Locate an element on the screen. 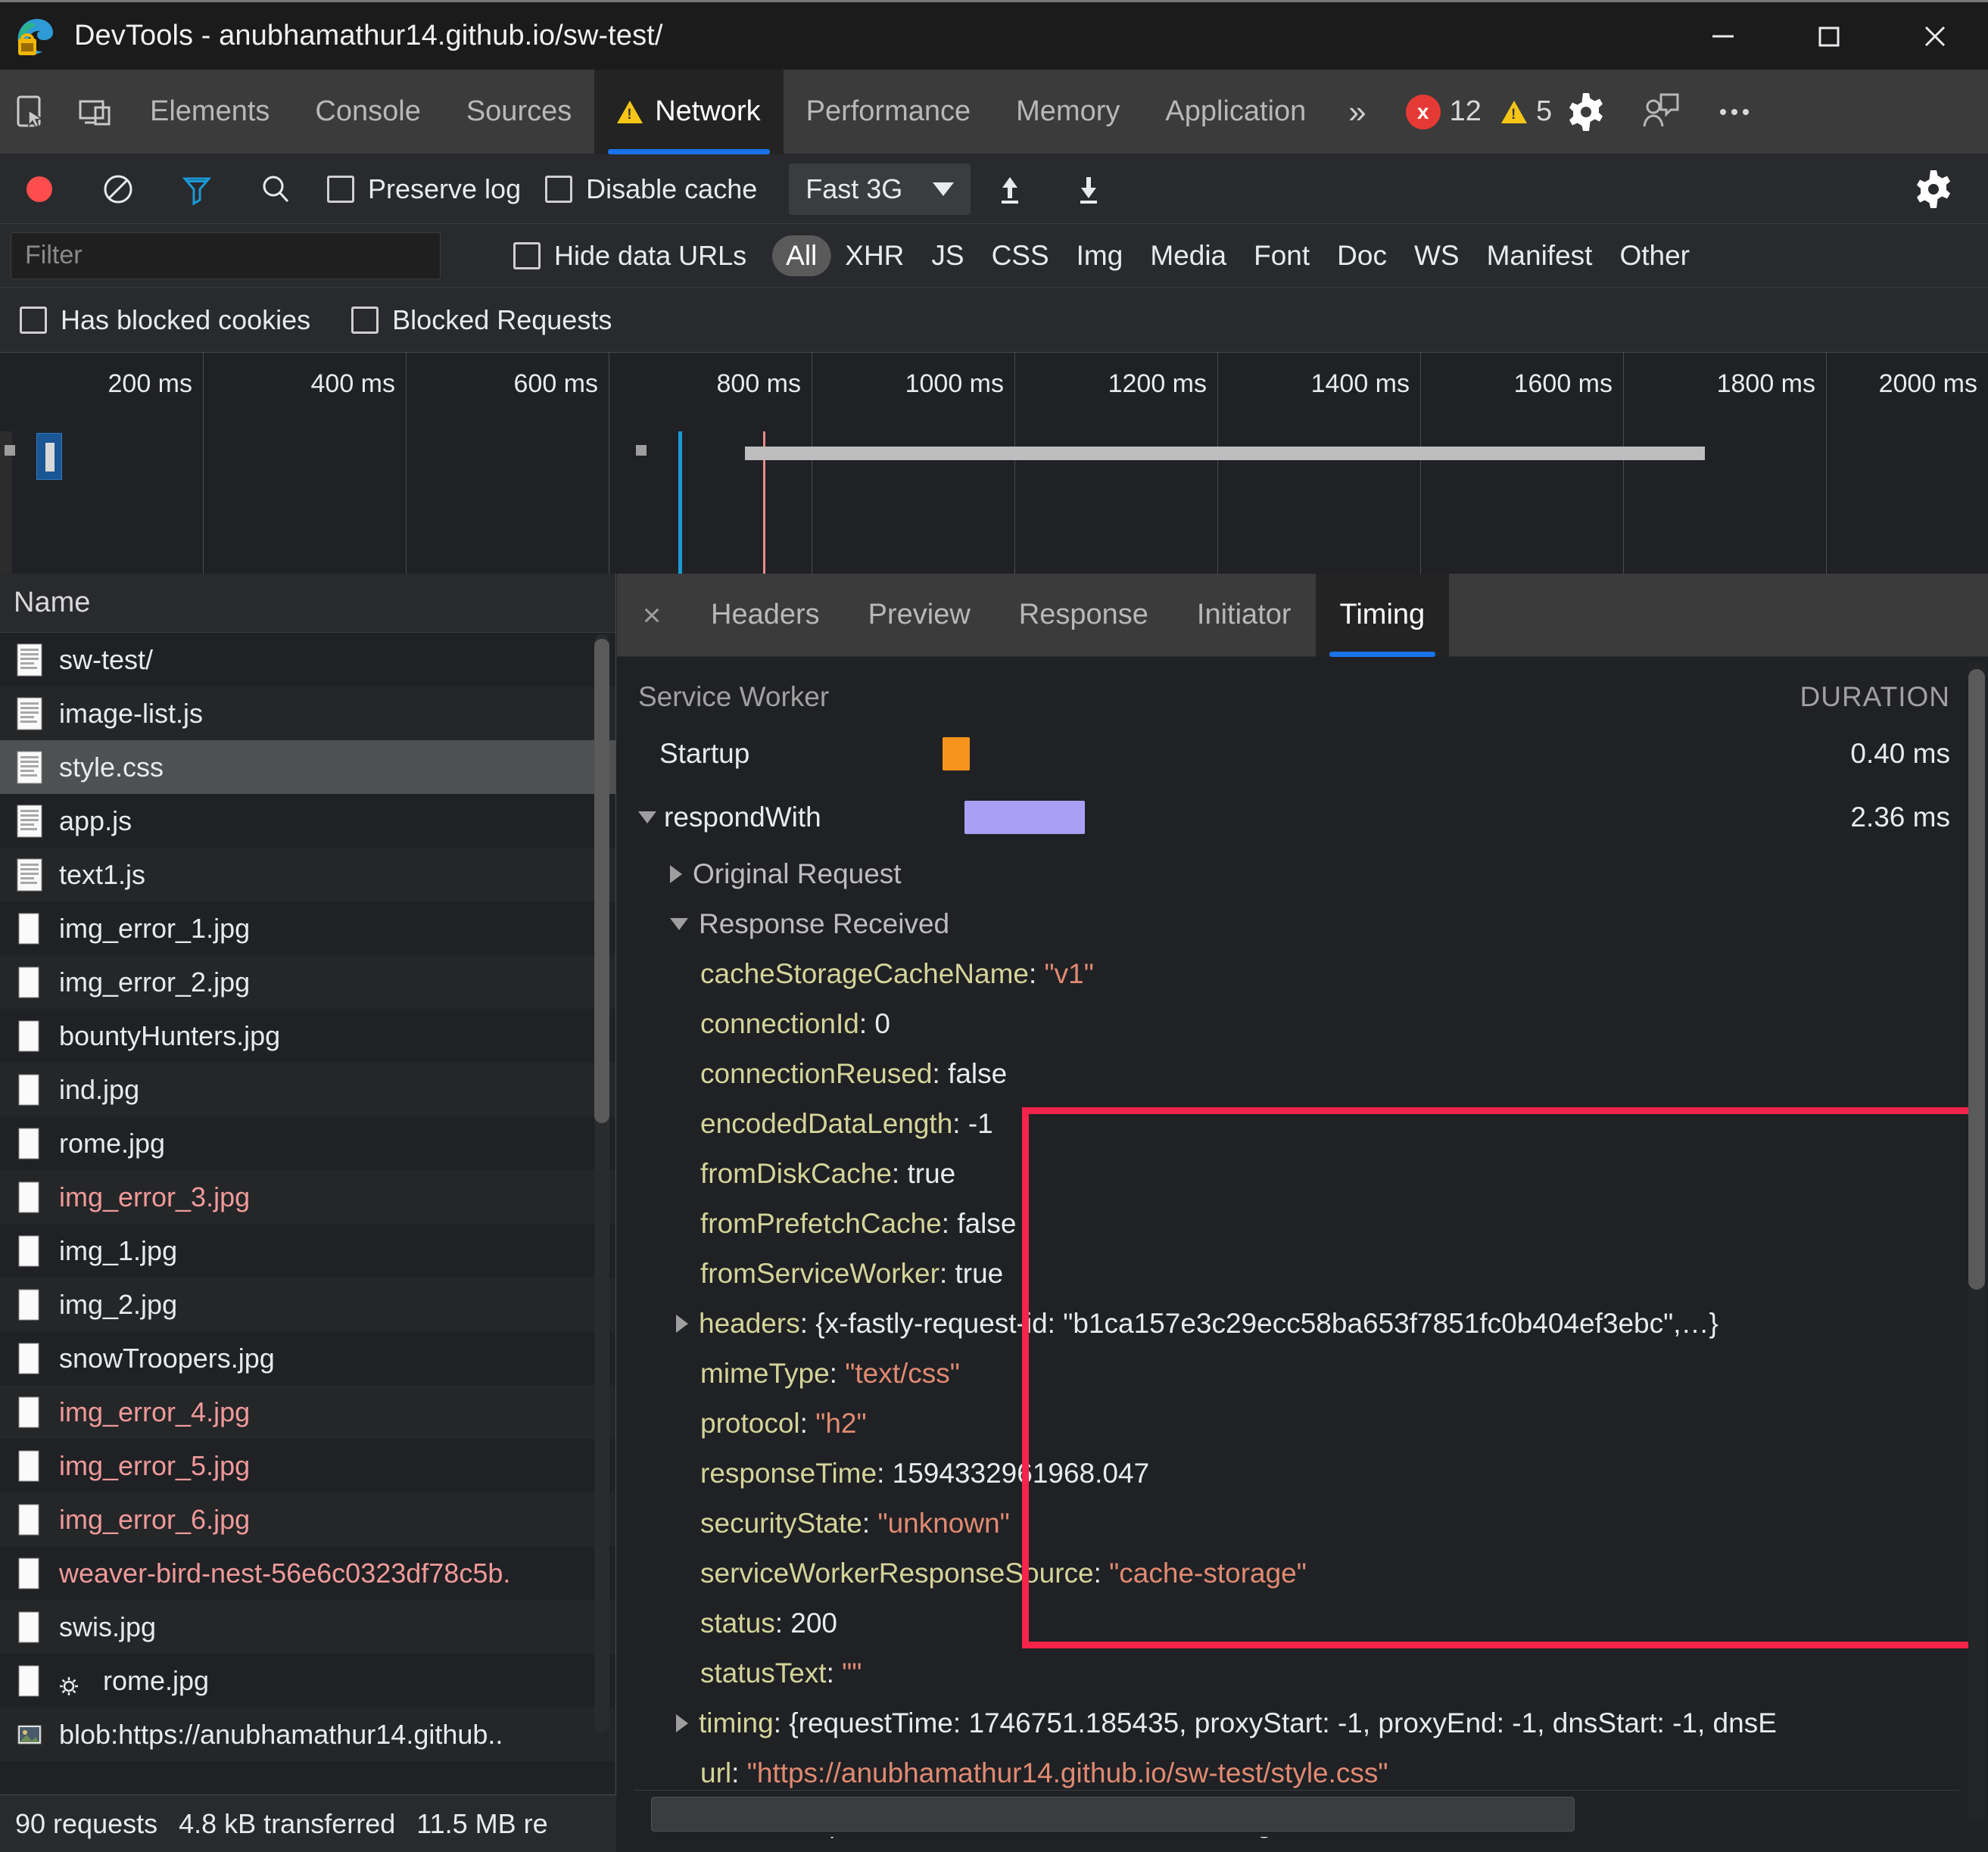 Image resolution: width=1988 pixels, height=1852 pixels. request-row-image-list-js: image-list.js is located at coordinates (307, 713).